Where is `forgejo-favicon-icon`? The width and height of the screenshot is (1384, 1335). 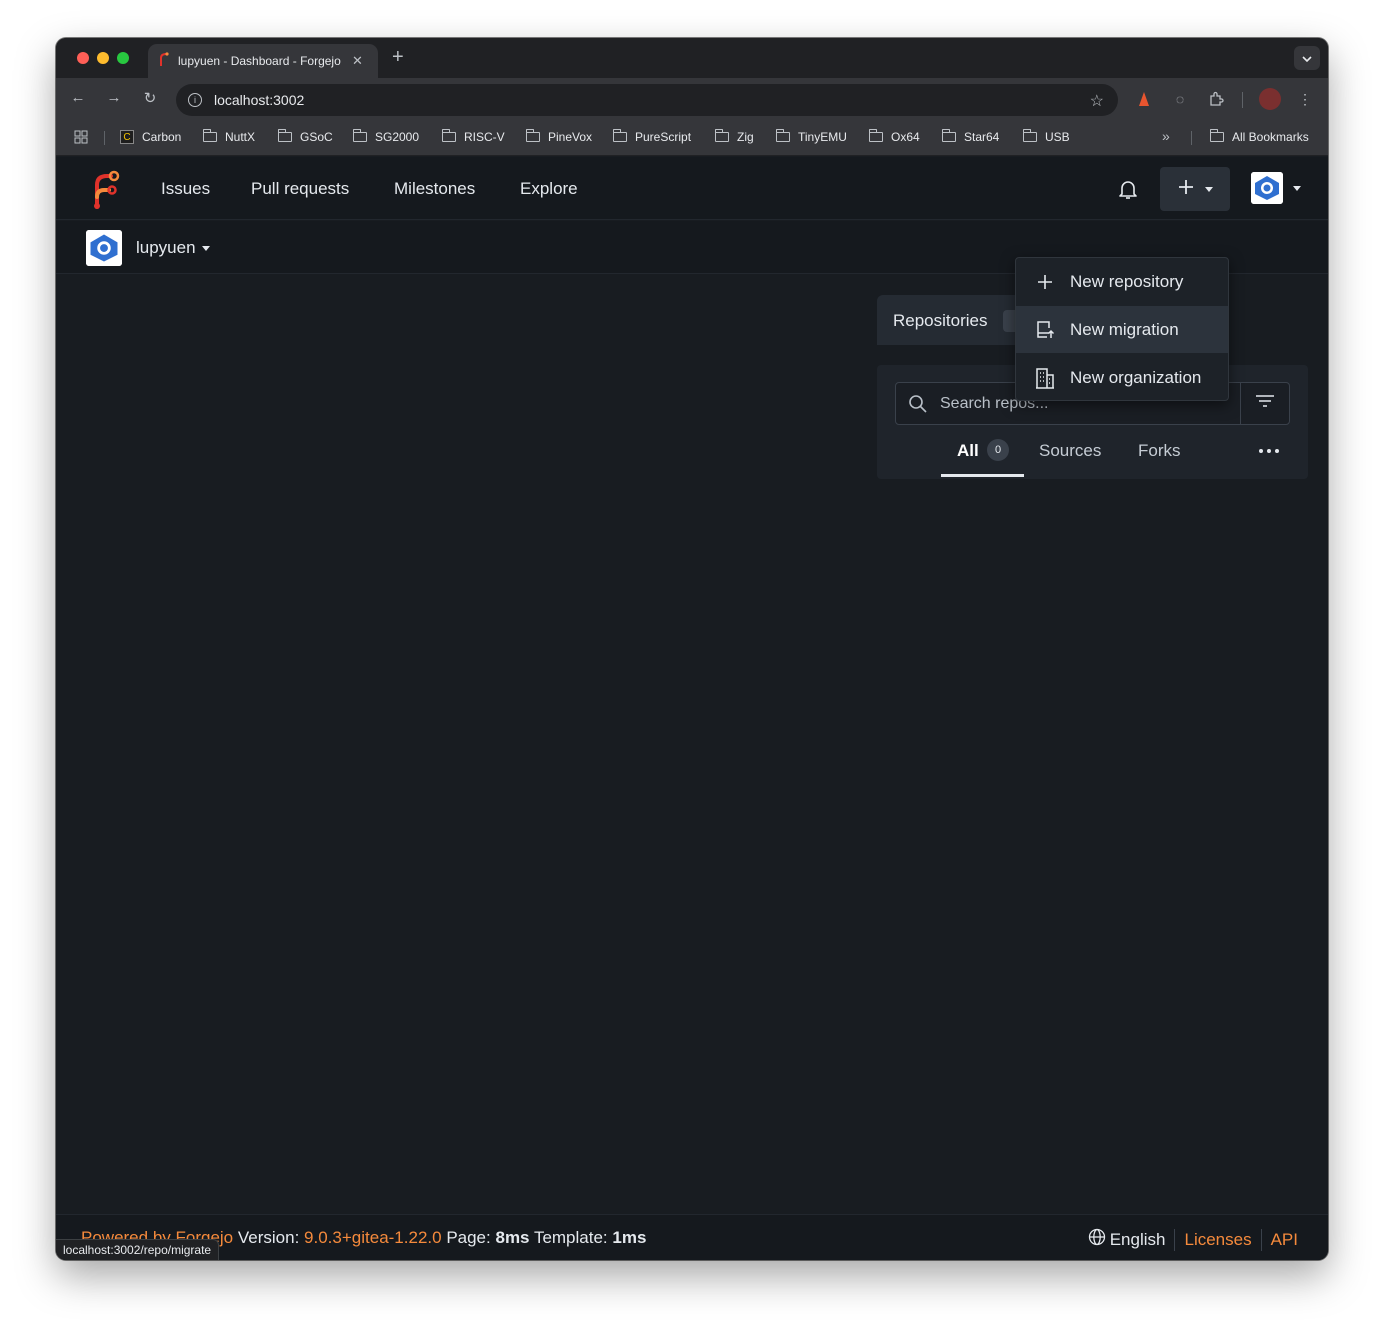 forgejo-favicon-icon is located at coordinates (164, 61).